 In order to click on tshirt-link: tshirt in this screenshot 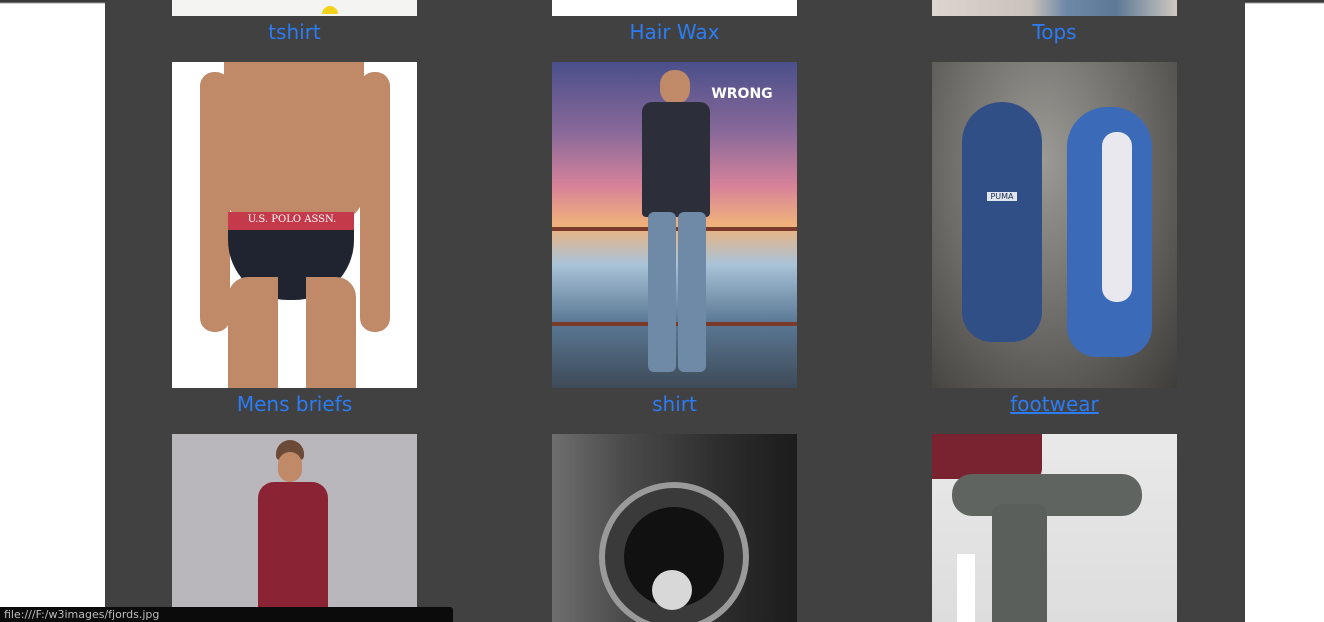, I will do `click(294, 32)`.